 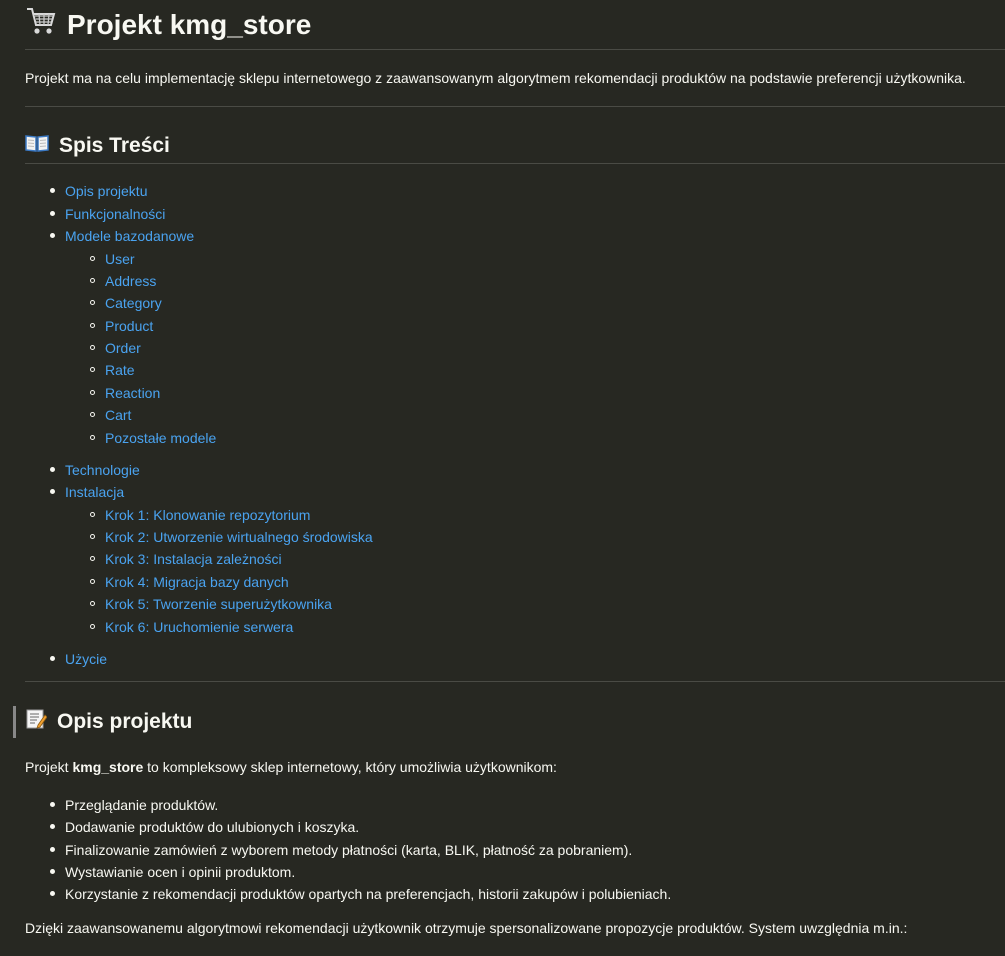 What do you see at coordinates (193, 559) in the screenshot?
I see `toc-link-krok-3: Krok 3: Instalacja zależności` at bounding box center [193, 559].